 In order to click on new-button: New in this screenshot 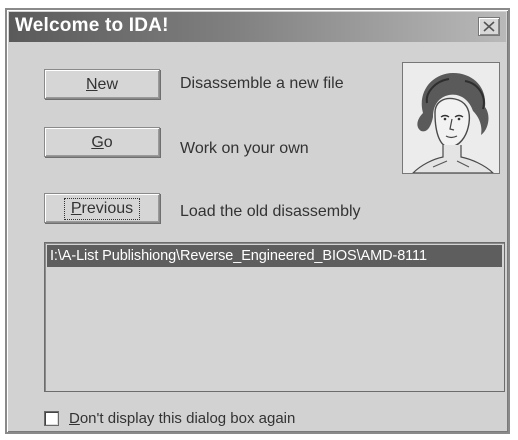, I will do `click(102, 84)`.